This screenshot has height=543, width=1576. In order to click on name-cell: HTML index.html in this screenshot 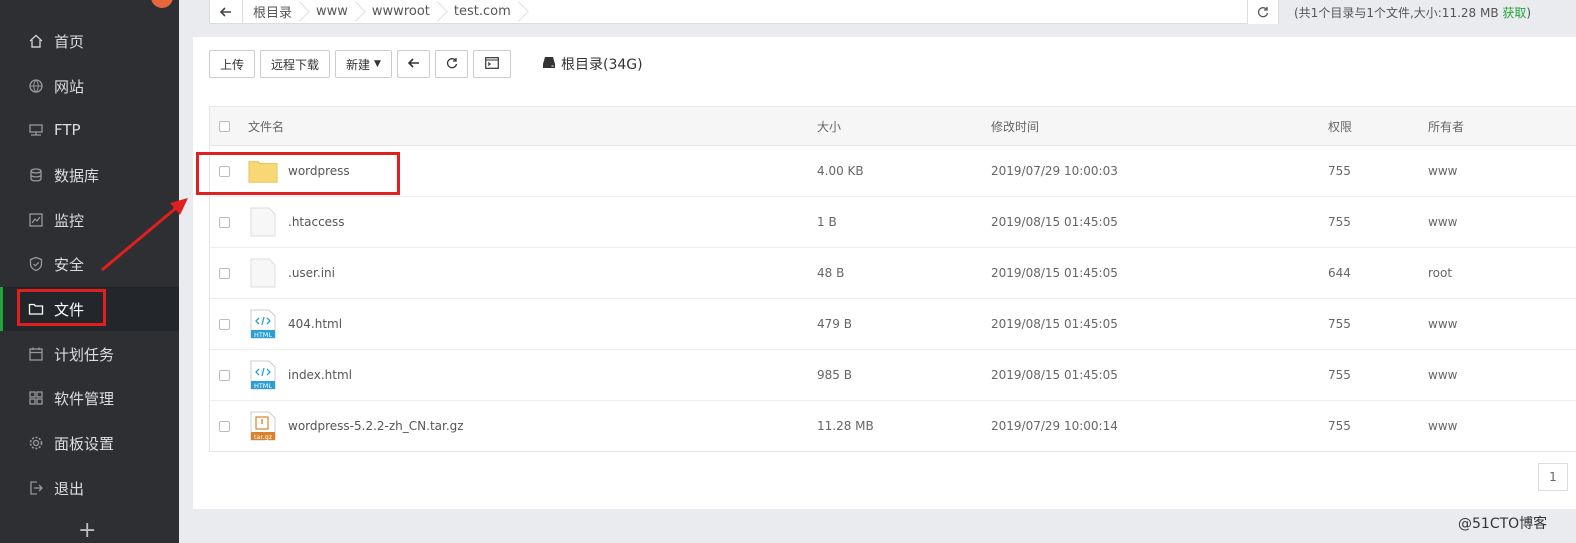, I will do `click(300, 375)`.